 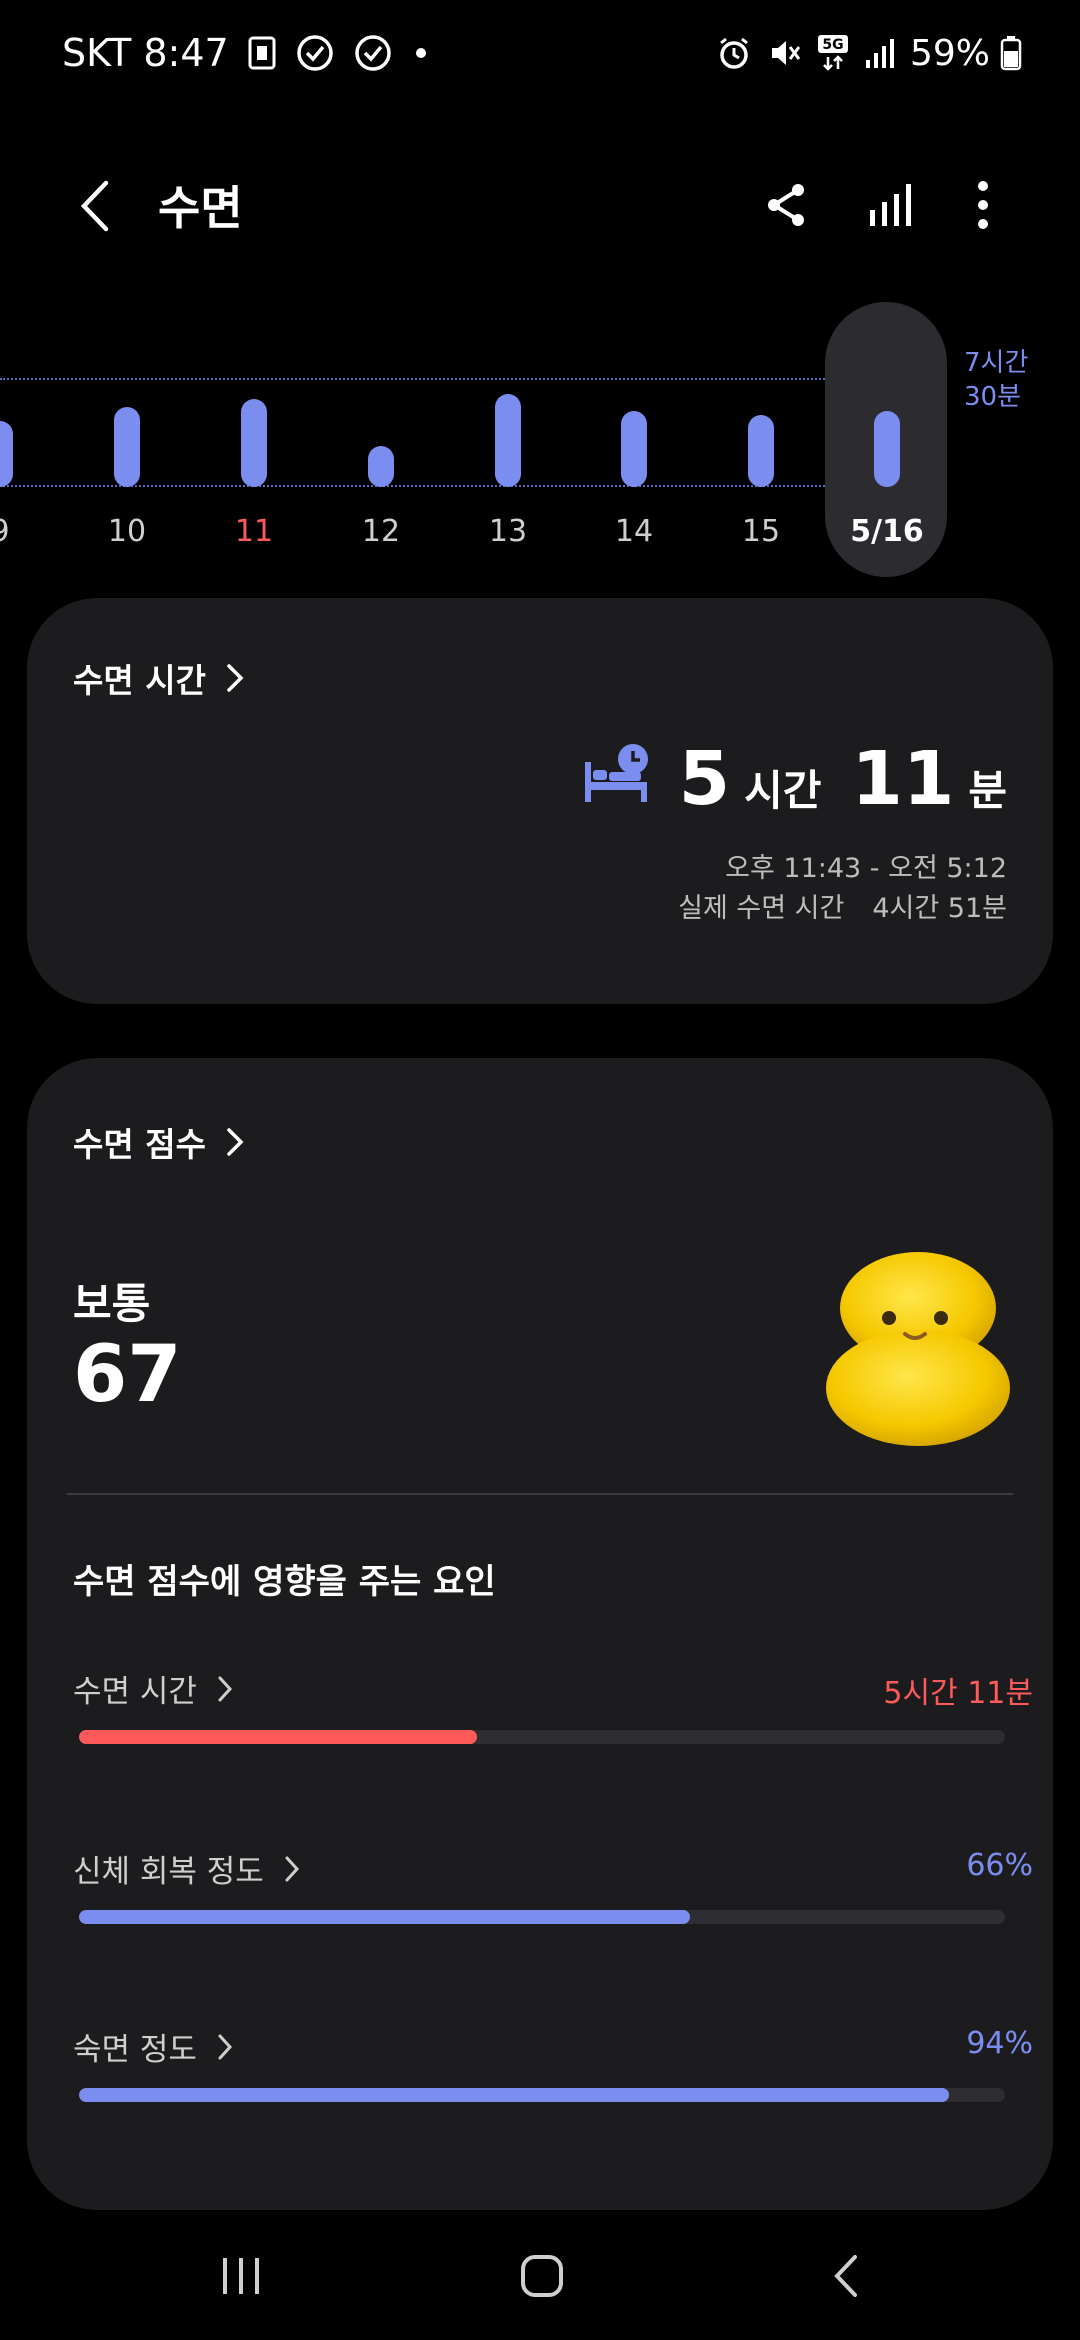 I want to click on factor-label: 신체 회복 정도, so click(x=186, y=1868).